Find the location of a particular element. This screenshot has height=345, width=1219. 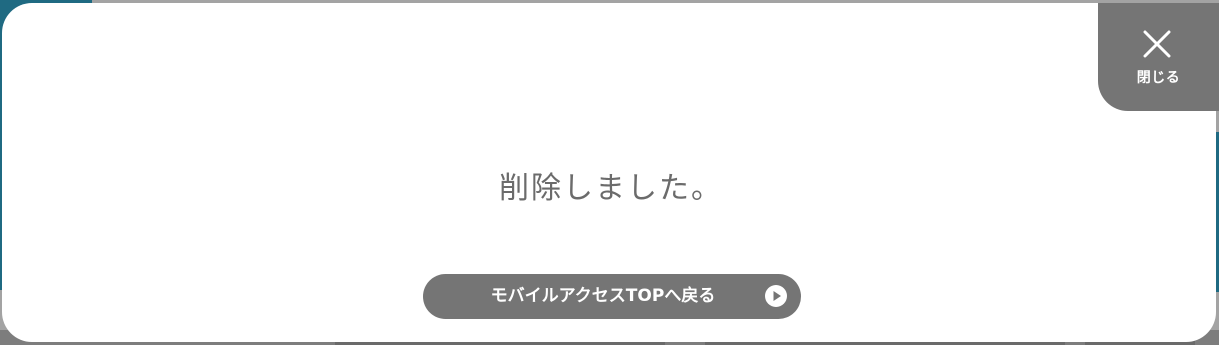

top-button-label: モバイルアクセスTOPへ戻る is located at coordinates (603, 296).